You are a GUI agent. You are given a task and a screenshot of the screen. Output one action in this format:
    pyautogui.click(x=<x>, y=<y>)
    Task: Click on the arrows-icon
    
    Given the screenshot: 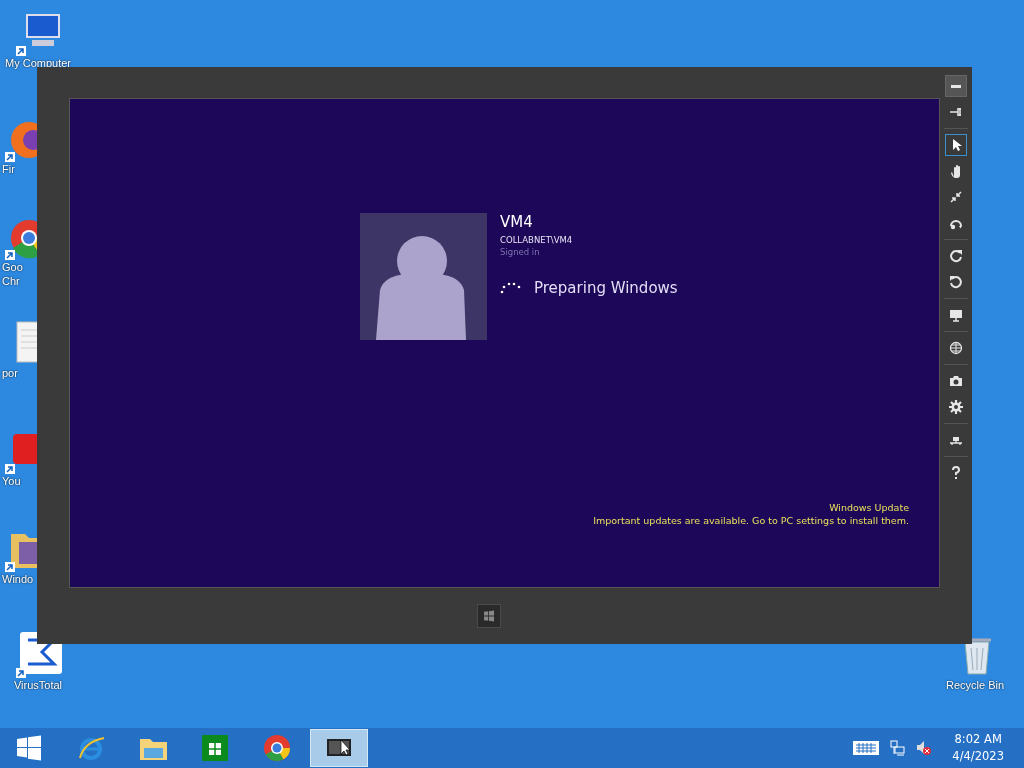 What is the action you would take?
    pyautogui.click(x=956, y=197)
    